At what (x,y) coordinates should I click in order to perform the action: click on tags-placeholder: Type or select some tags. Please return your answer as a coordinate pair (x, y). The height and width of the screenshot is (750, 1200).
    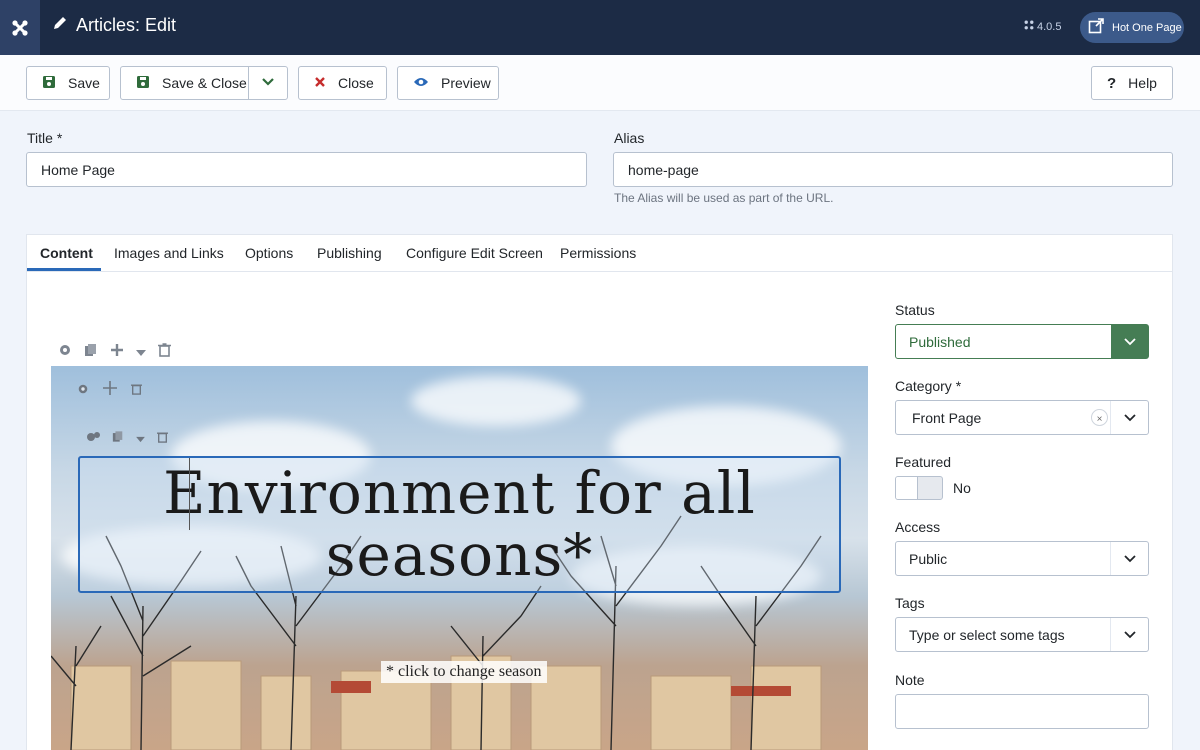
    Looking at the image, I should click on (987, 634).